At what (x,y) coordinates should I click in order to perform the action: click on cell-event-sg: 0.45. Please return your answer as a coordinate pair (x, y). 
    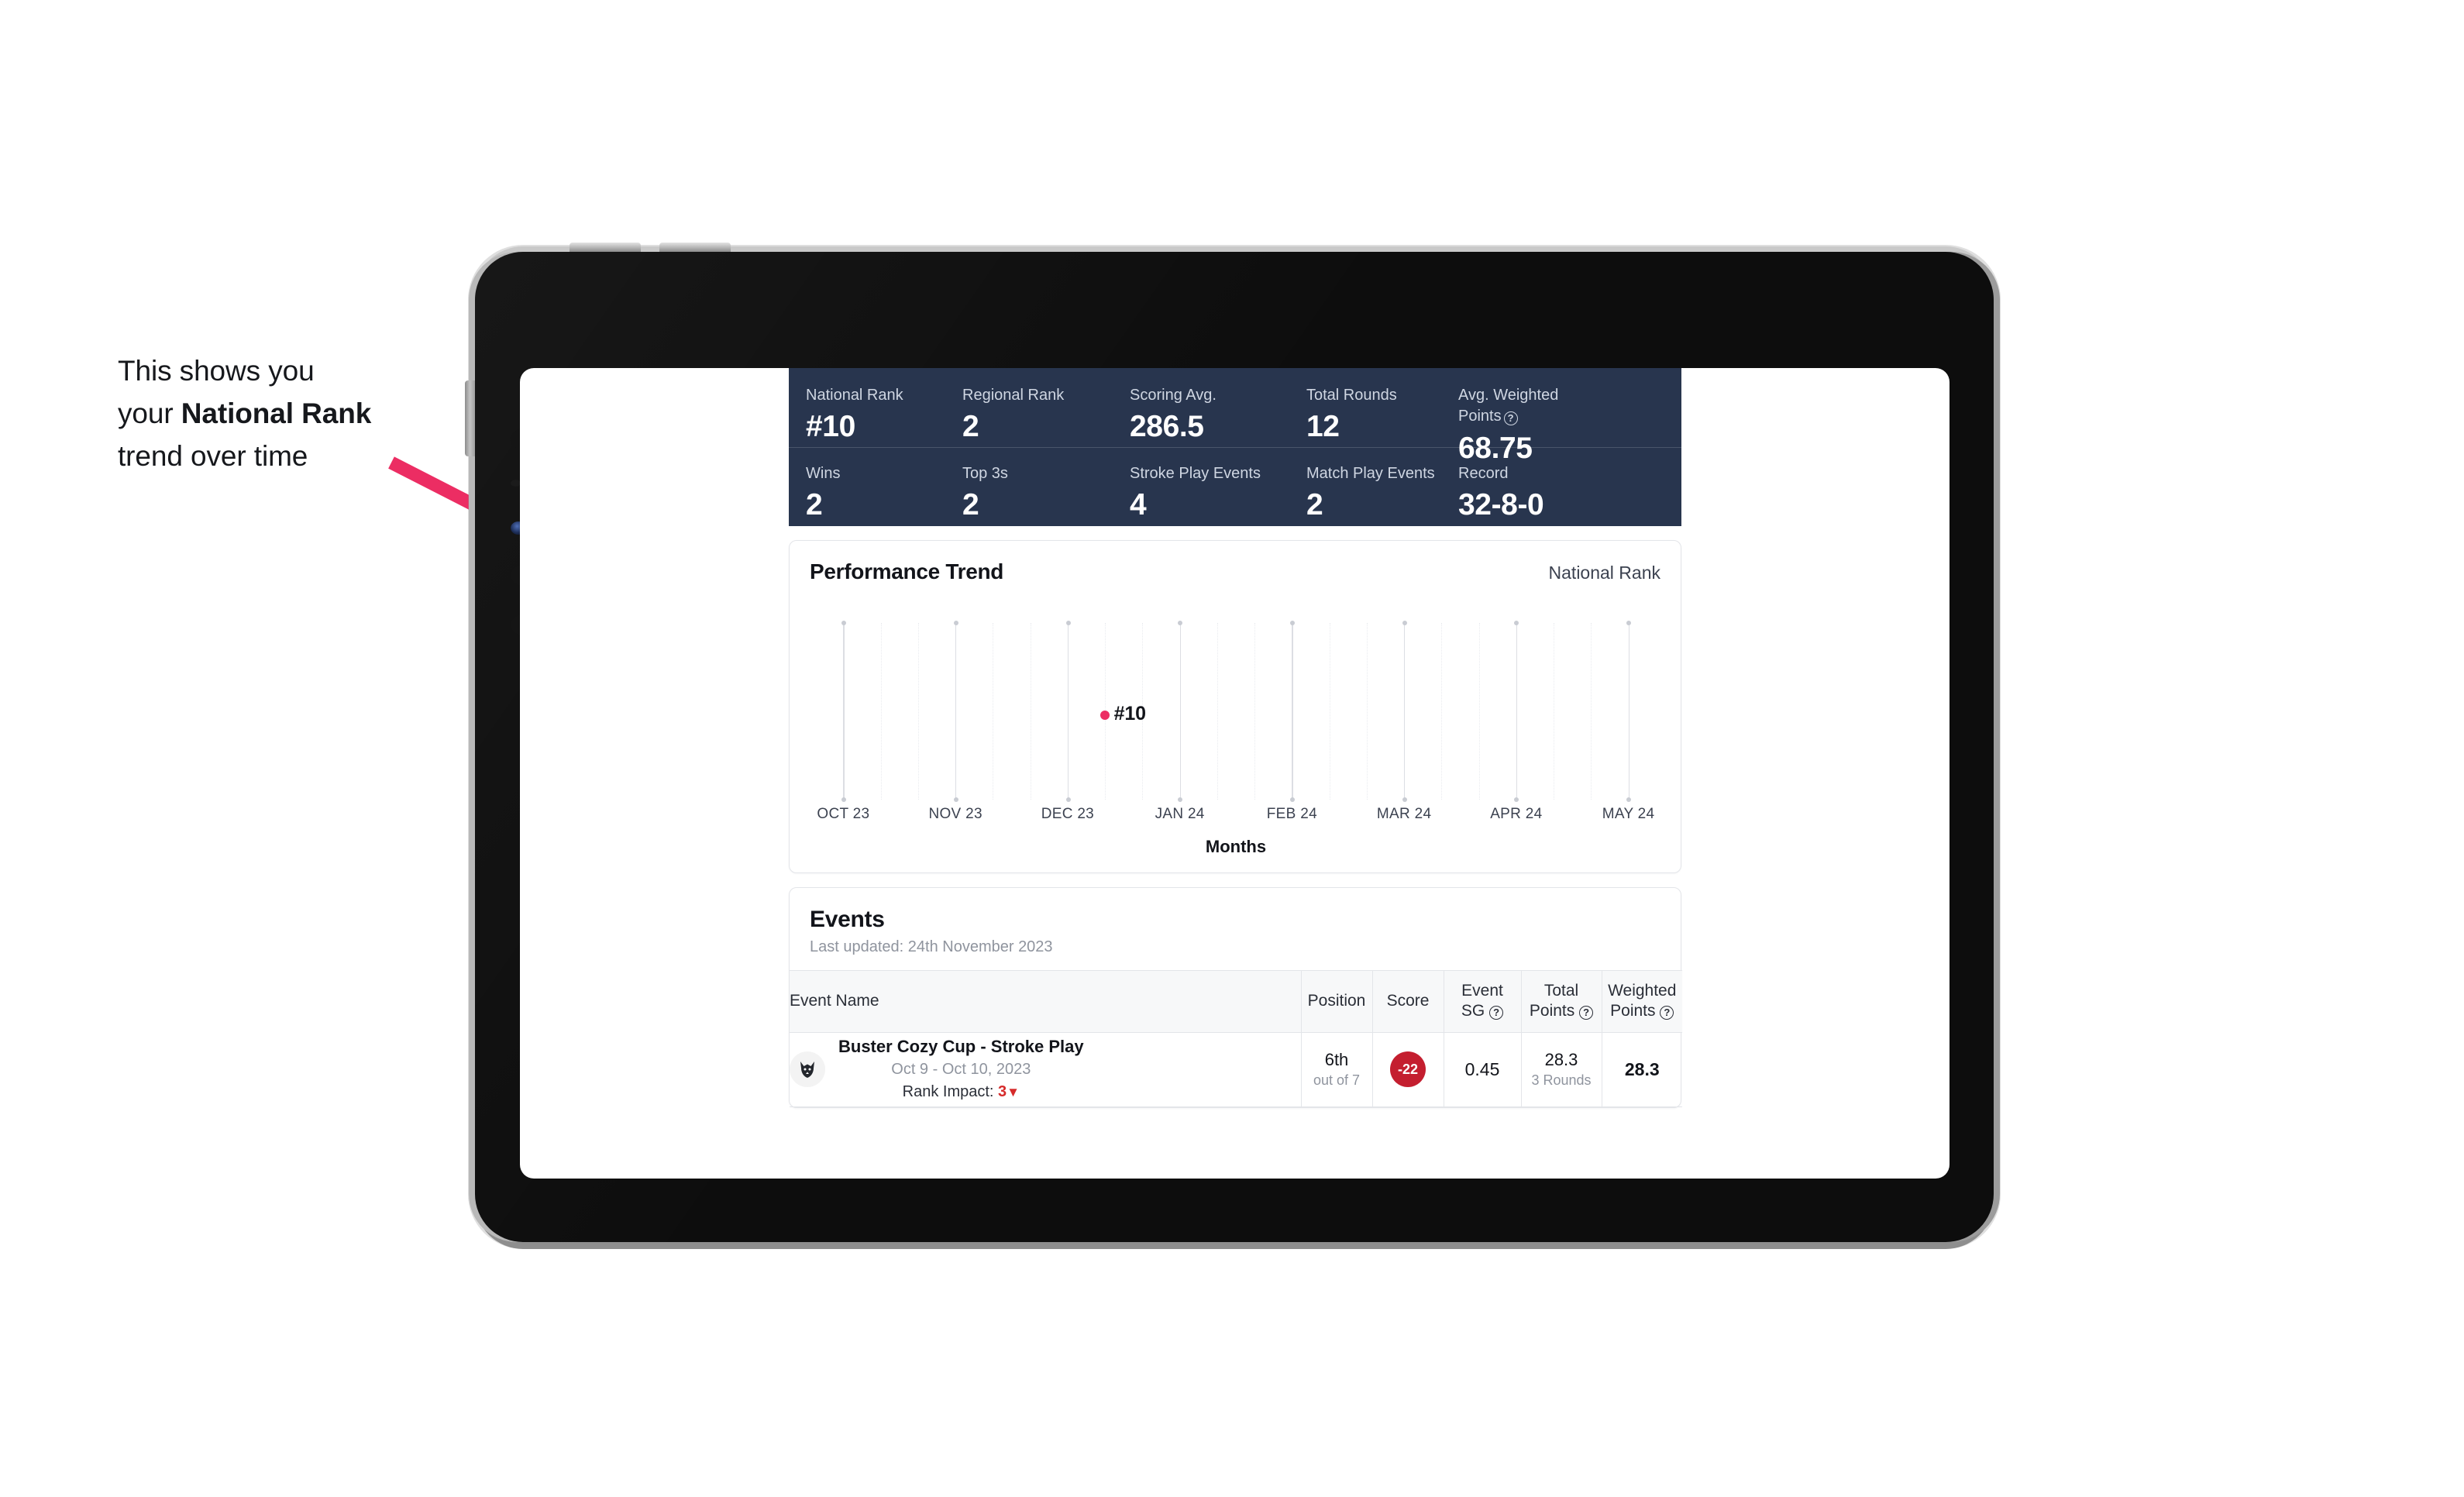
    Looking at the image, I should click on (1482, 1069).